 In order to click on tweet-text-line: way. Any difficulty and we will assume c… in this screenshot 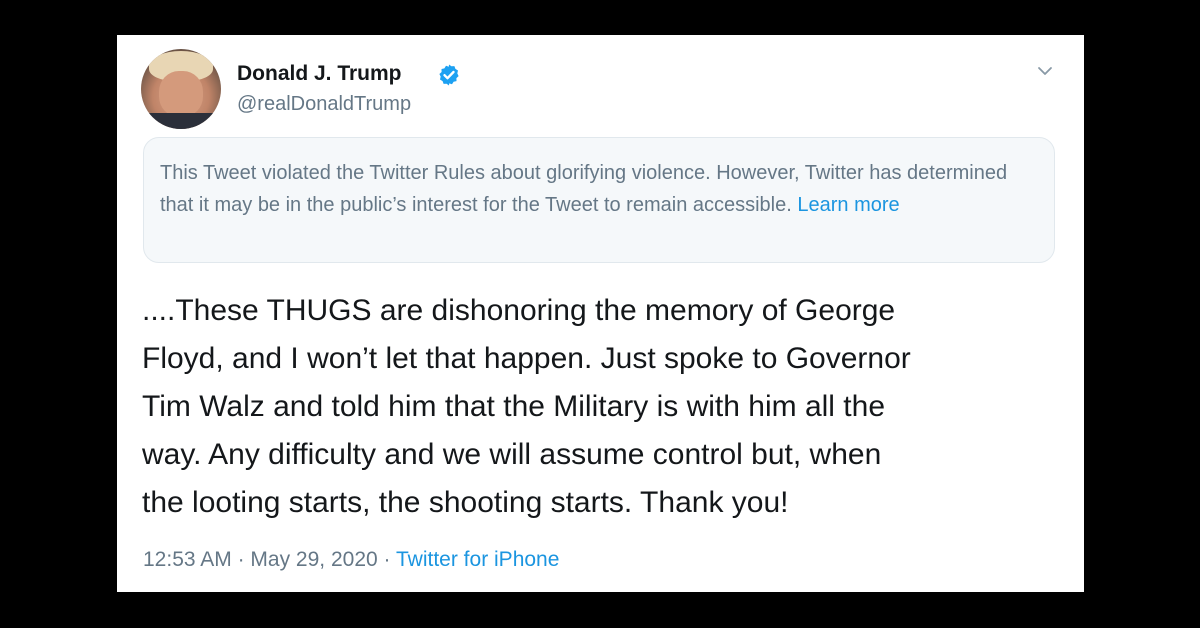, I will do `click(512, 454)`.